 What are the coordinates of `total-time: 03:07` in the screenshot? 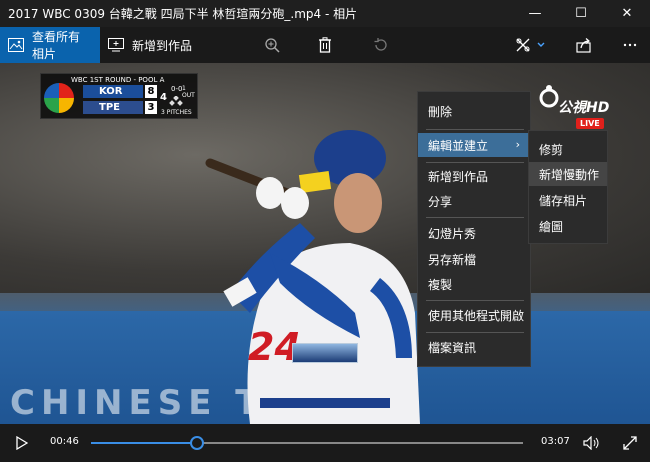 It's located at (555, 441).